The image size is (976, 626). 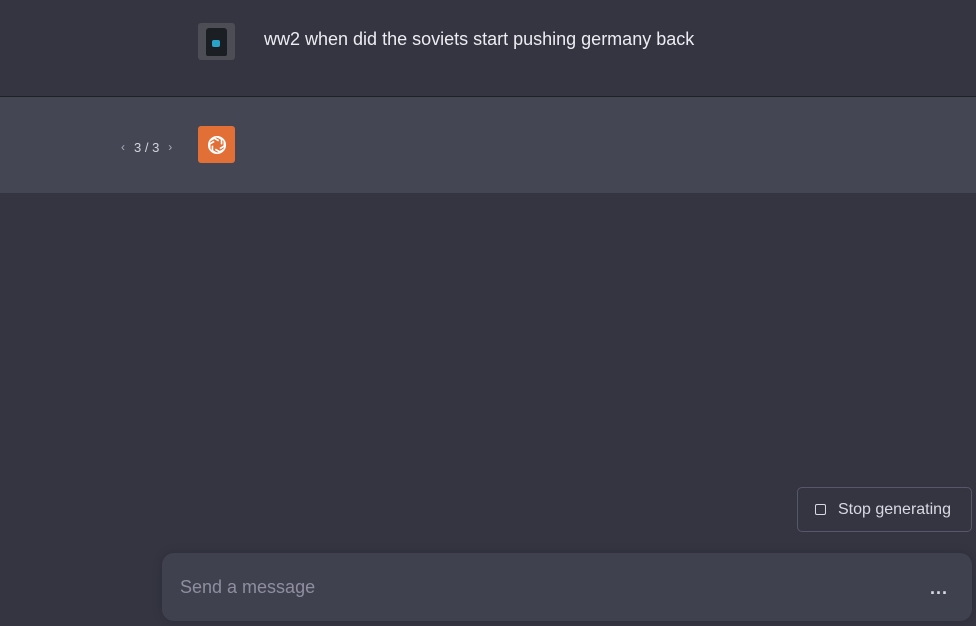 I want to click on user-avatar-accent, so click(x=216, y=43).